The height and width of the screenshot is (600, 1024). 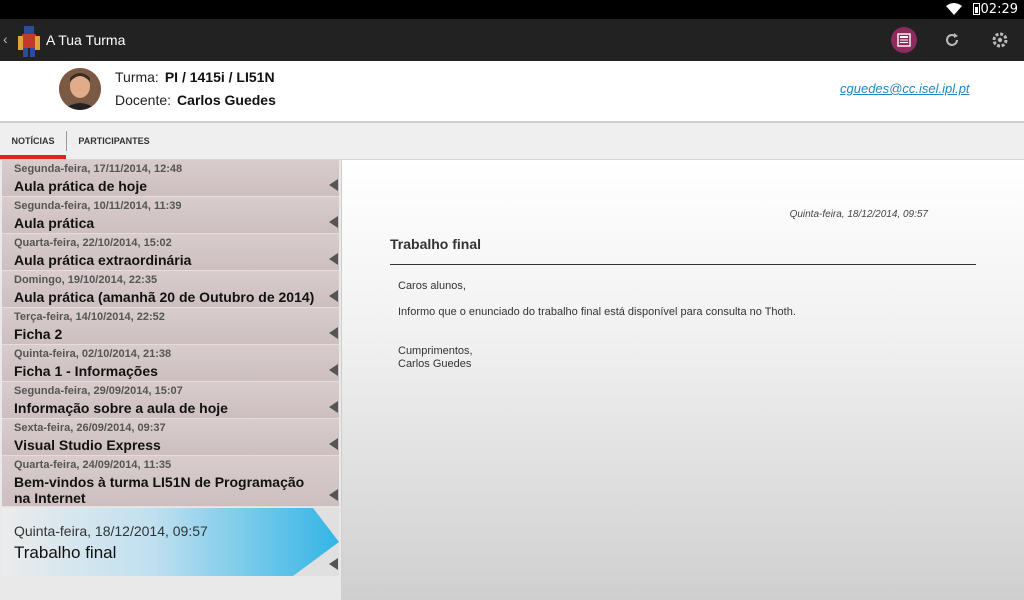 I want to click on news-date: Segunda-feira, 29/09/2014, 15:07, so click(x=98, y=391).